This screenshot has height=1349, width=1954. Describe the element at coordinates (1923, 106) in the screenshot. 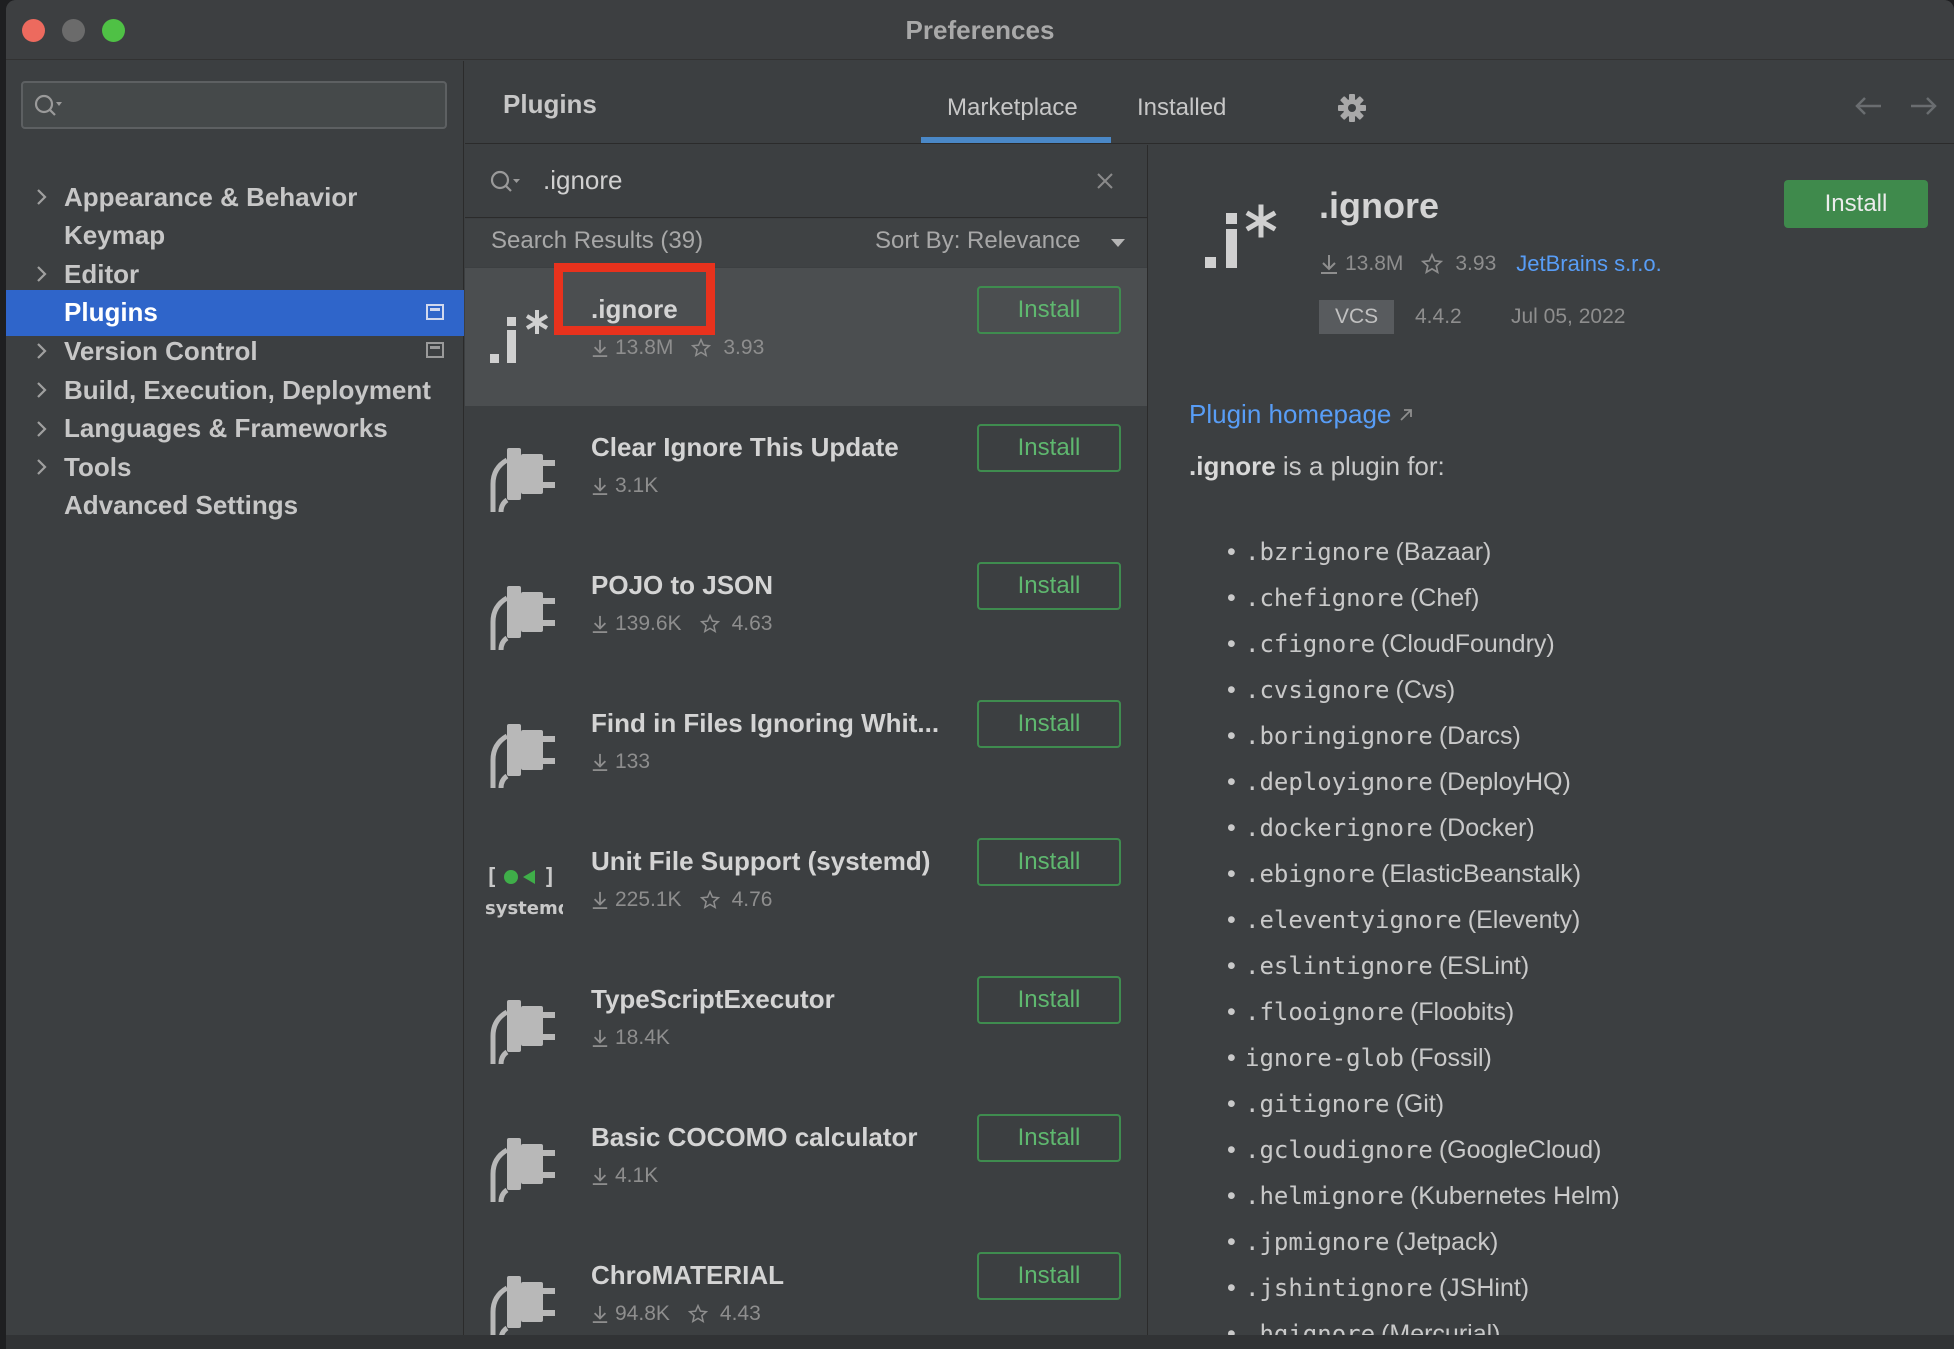

I see `arrow-right-icon` at that location.